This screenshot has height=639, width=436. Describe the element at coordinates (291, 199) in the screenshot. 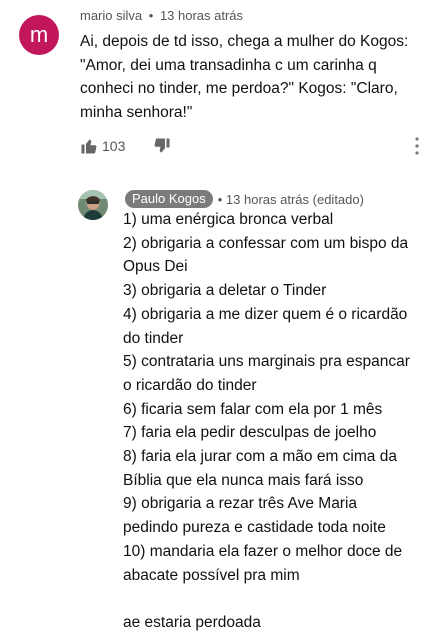

I see `reply-timestamp: • 13 horas atrás (editado)` at that location.